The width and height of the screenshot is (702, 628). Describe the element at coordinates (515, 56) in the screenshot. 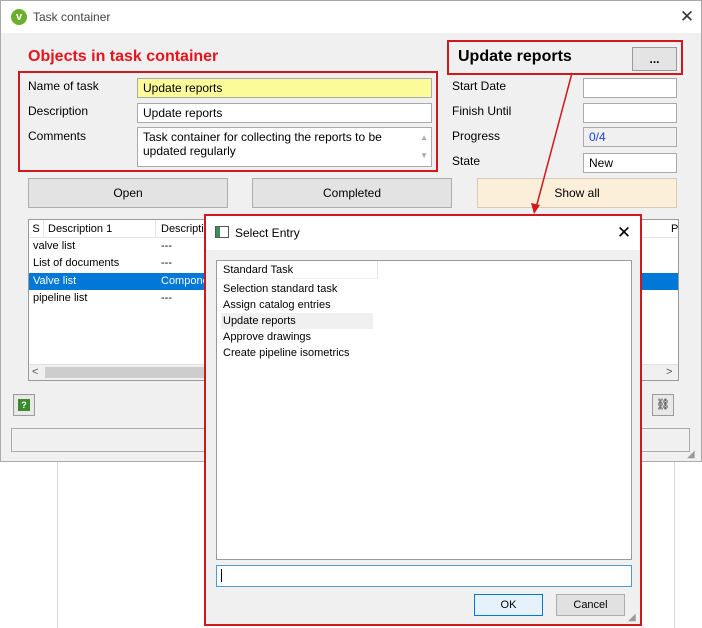

I see `selected-task-title: Update reports` at that location.